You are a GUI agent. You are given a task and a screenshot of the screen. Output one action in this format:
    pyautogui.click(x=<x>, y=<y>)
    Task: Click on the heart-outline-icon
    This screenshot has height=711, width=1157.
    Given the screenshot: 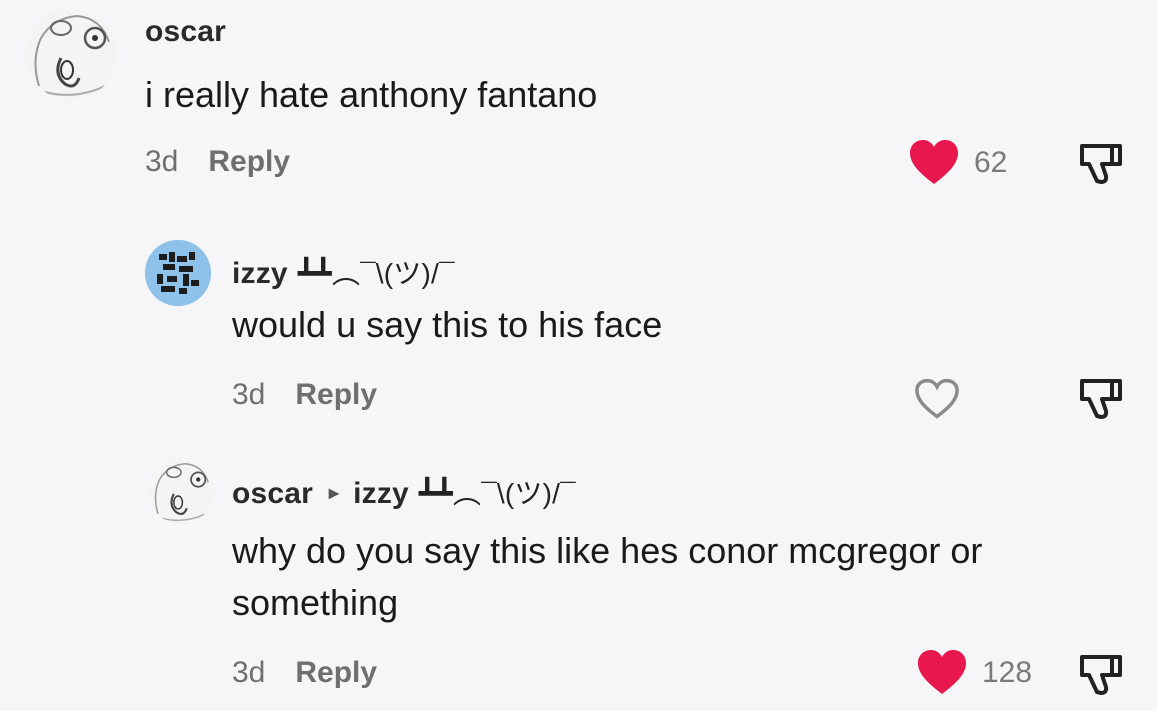 What is the action you would take?
    pyautogui.click(x=937, y=399)
    